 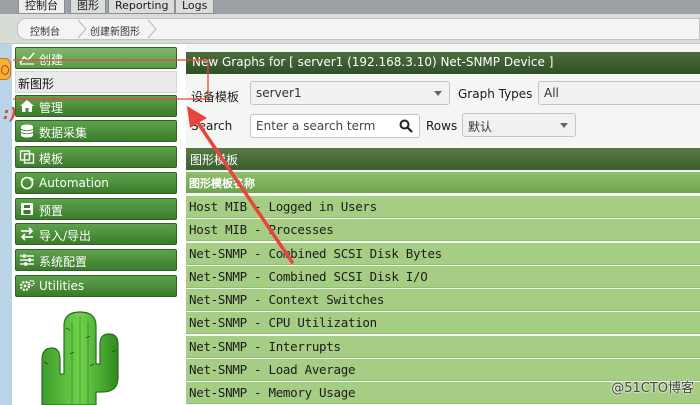 I want to click on graph-template-name: Net-SNMP - Load Average, so click(x=272, y=369).